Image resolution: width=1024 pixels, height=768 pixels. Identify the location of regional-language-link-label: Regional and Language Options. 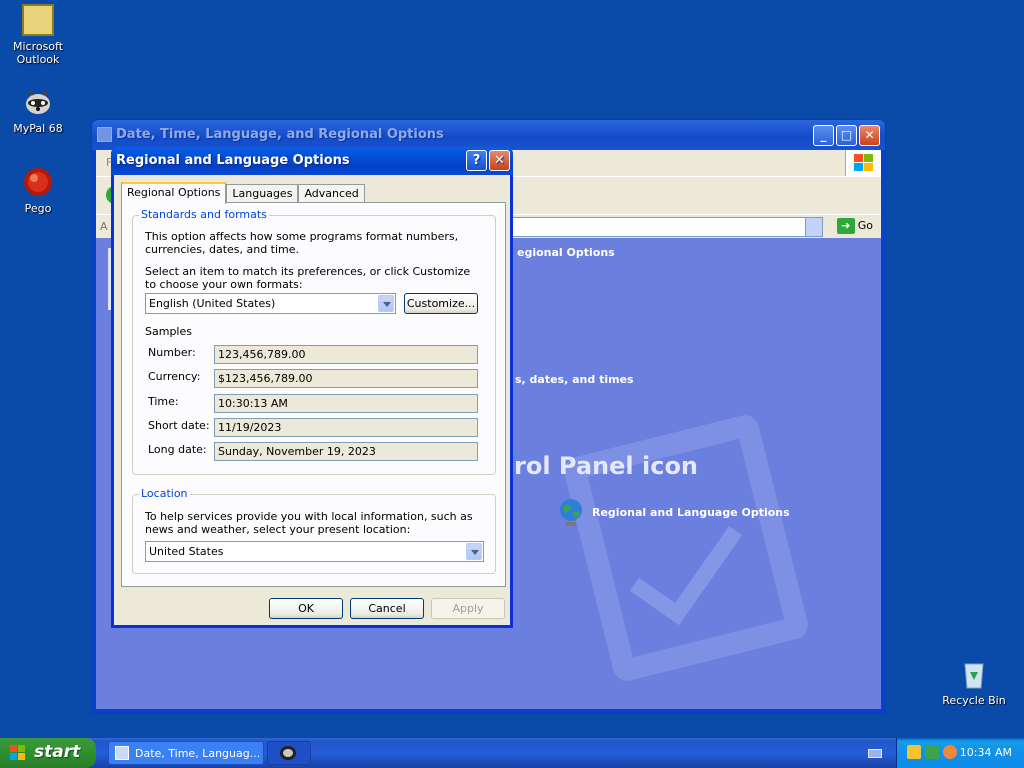
(691, 512).